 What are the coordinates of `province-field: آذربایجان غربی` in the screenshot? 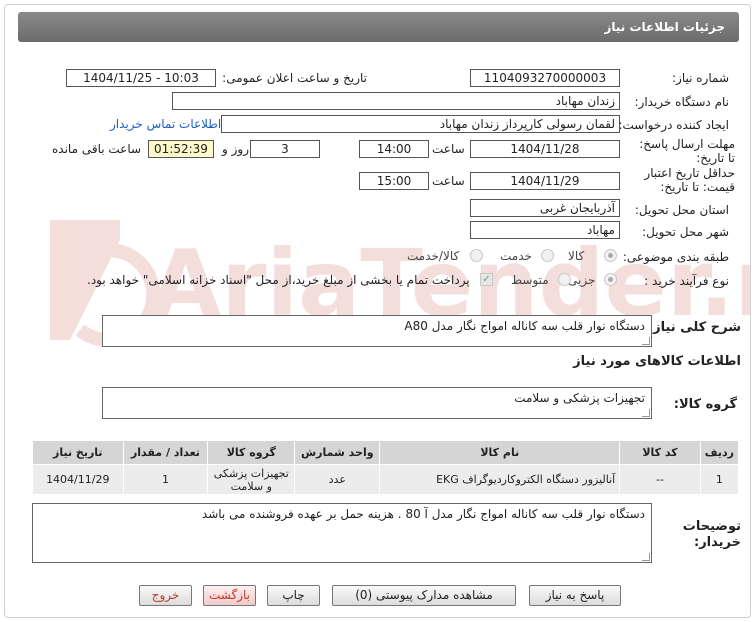 It's located at (545, 208).